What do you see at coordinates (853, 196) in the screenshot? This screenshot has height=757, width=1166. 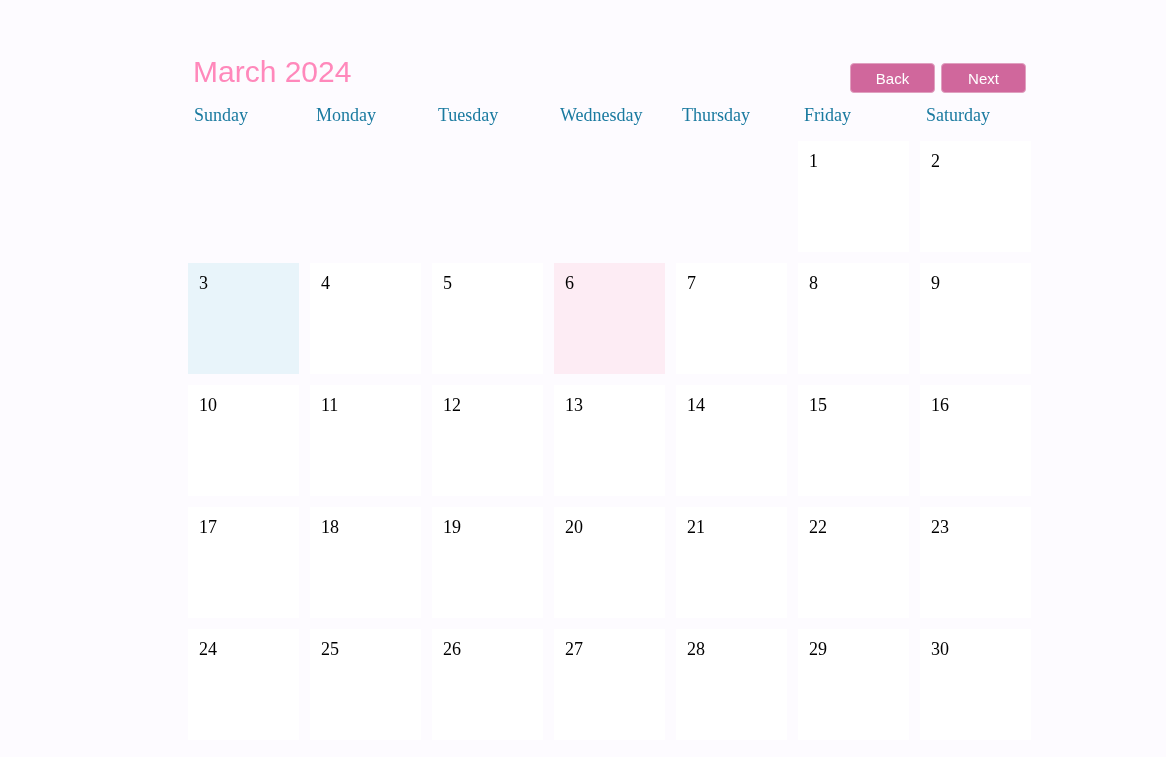 I see `day-cell: 1` at bounding box center [853, 196].